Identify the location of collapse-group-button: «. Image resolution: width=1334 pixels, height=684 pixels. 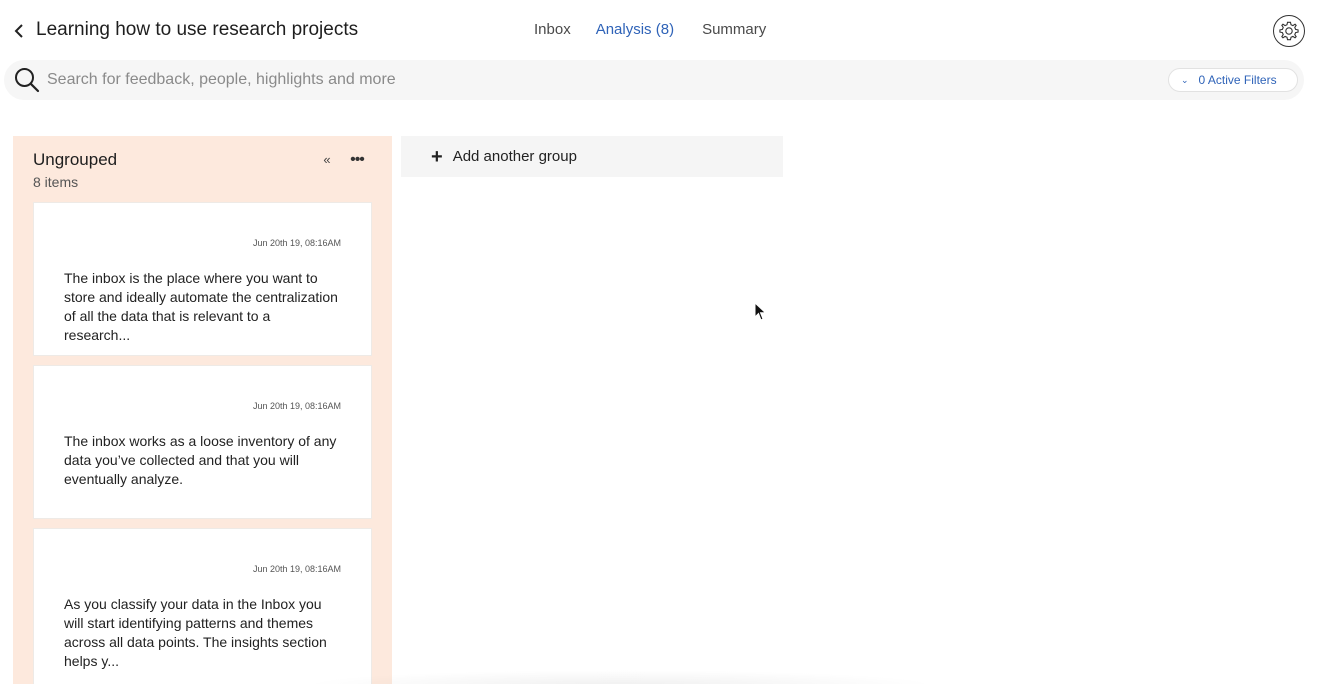
(327, 160).